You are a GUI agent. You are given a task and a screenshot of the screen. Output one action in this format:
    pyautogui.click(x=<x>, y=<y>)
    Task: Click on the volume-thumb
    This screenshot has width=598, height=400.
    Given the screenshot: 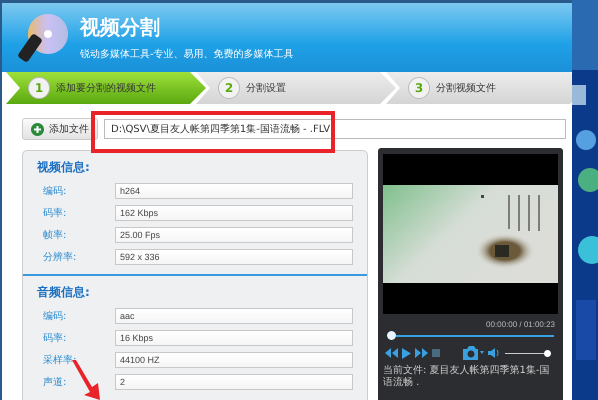 What is the action you would take?
    pyautogui.click(x=547, y=353)
    